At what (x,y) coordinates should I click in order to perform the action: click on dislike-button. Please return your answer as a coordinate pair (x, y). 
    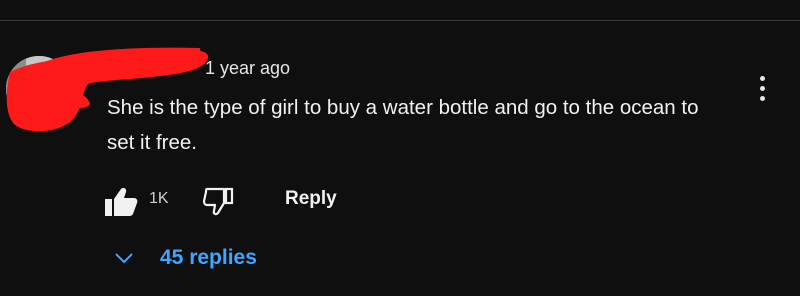
    Looking at the image, I should click on (219, 202).